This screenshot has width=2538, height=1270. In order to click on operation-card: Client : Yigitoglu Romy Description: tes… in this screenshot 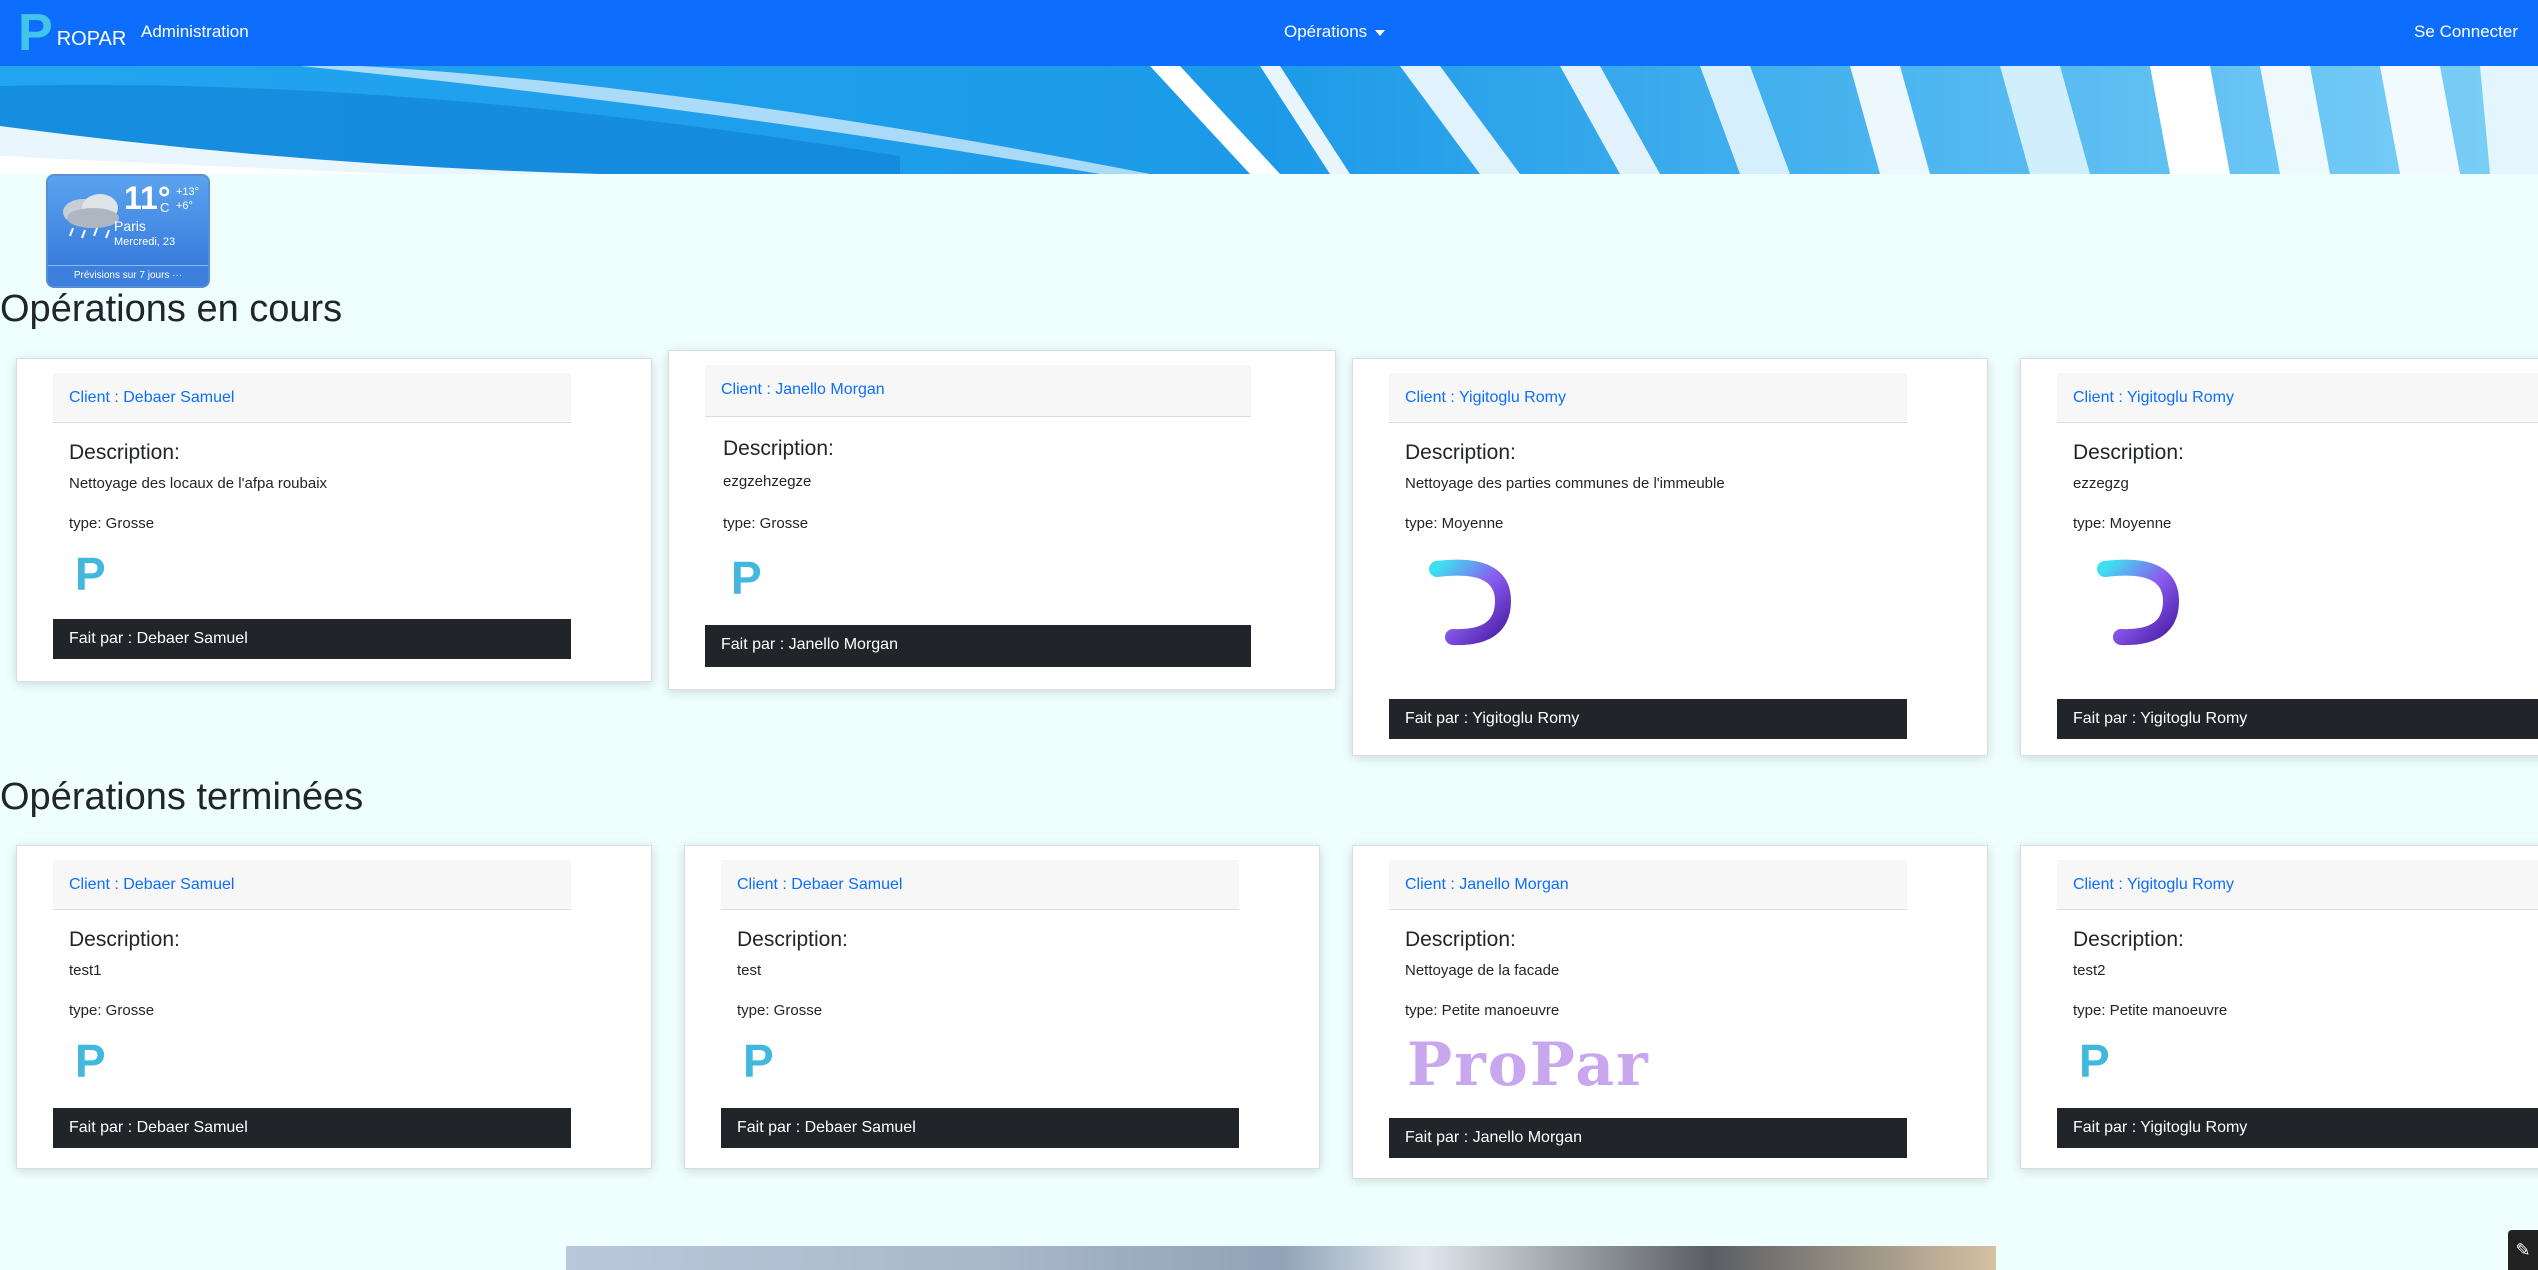, I will do `click(2279, 1007)`.